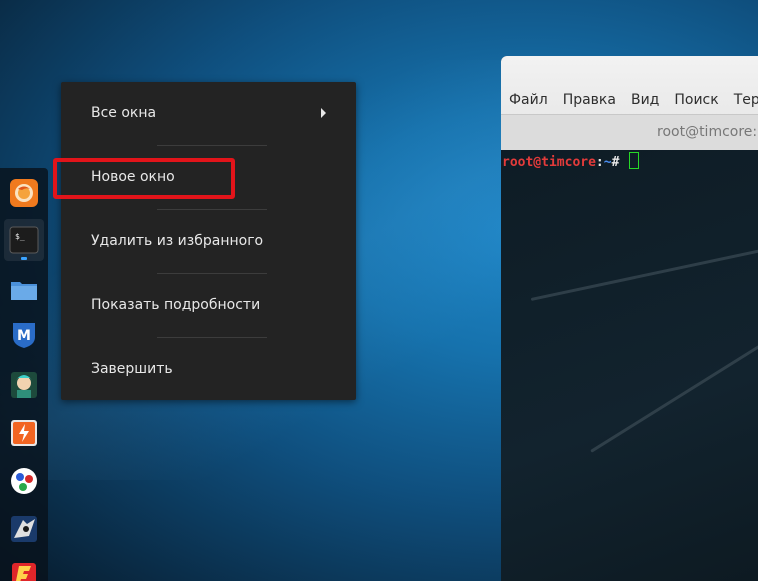  Describe the element at coordinates (132, 369) in the screenshot. I see `menu-item-label: Завершить` at that location.